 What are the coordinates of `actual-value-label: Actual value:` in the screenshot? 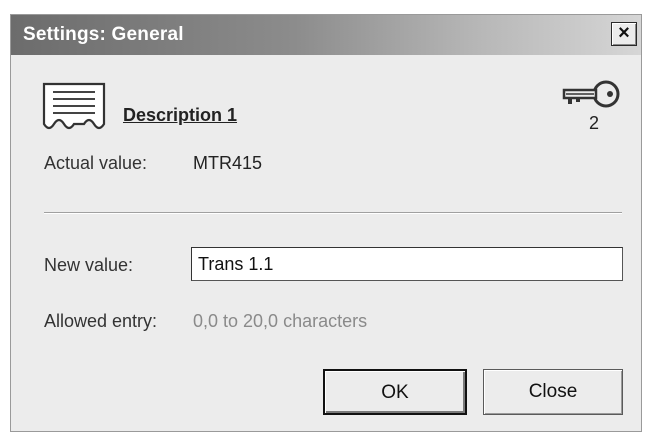 It's located at (96, 163).